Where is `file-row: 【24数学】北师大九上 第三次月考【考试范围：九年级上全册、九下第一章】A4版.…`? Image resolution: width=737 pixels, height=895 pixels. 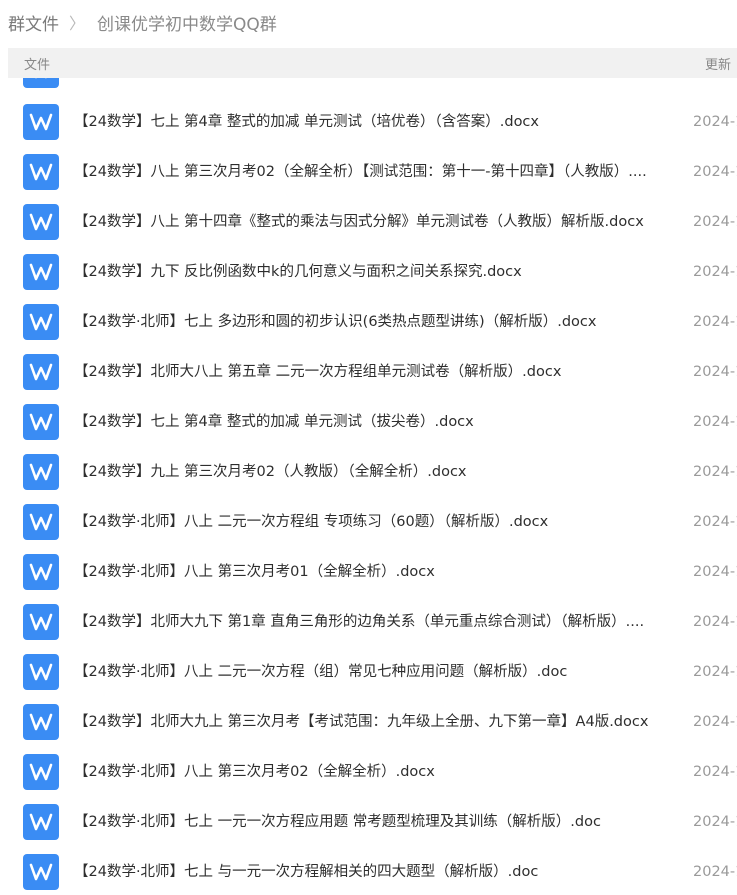
file-row: 【24数学】北师大九上 第三次月考【考试范围：九年级上全册、九下第一章】A4版.… is located at coordinates (368, 722).